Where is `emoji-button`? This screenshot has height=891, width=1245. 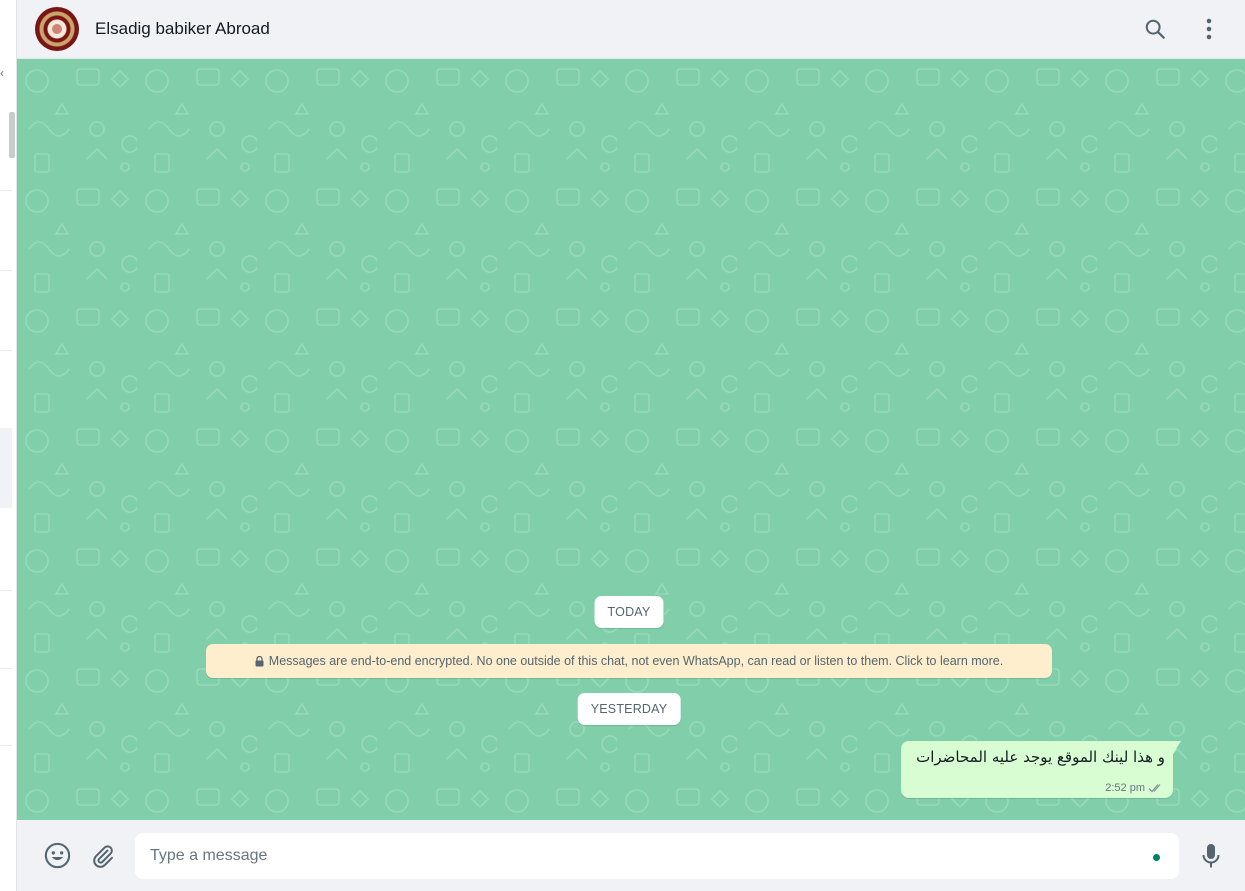
emoji-button is located at coordinates (57, 856).